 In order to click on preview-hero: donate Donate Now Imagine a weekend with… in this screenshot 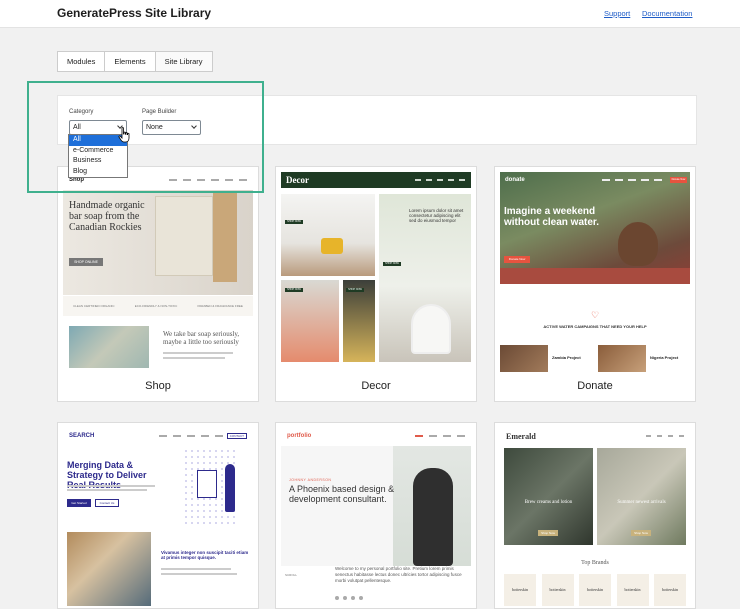, I will do `click(595, 228)`.